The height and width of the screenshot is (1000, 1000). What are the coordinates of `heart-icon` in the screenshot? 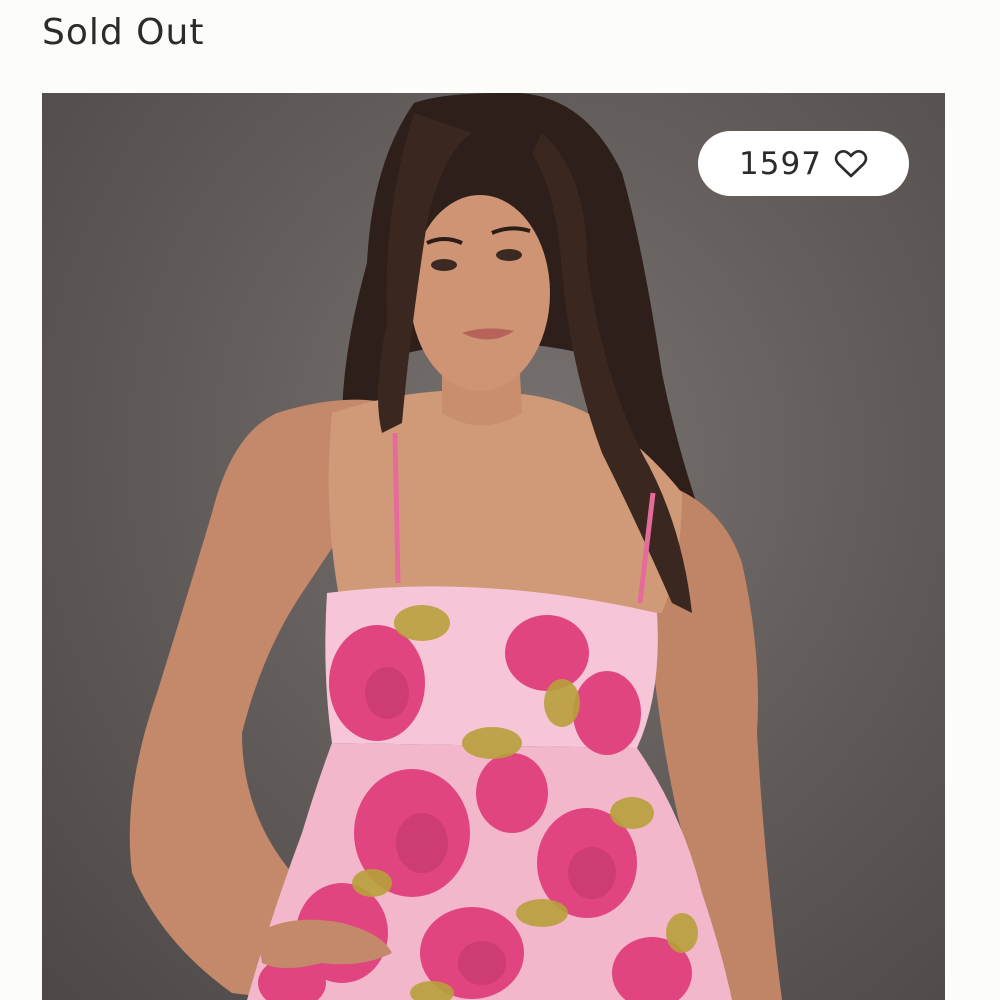 It's located at (851, 163).